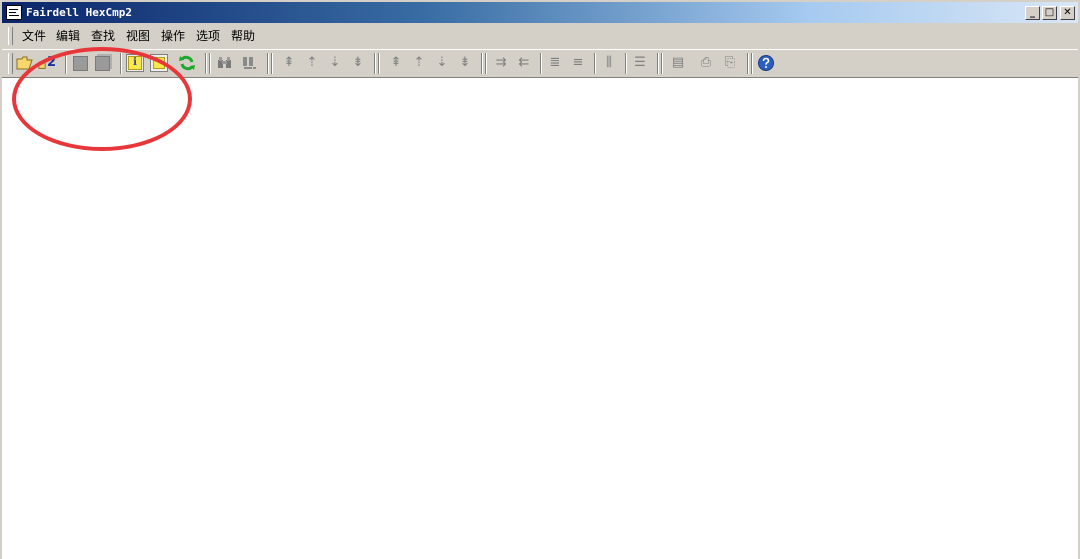 This screenshot has height=559, width=1080. I want to click on binoculars-icon, so click(224, 62).